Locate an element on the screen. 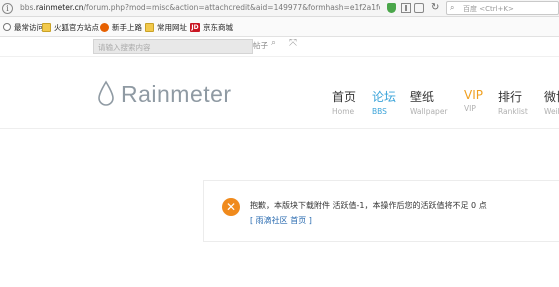 Image resolution: width=559 pixels, height=287 pixels. site-logo: Rainmeter is located at coordinates (164, 94).